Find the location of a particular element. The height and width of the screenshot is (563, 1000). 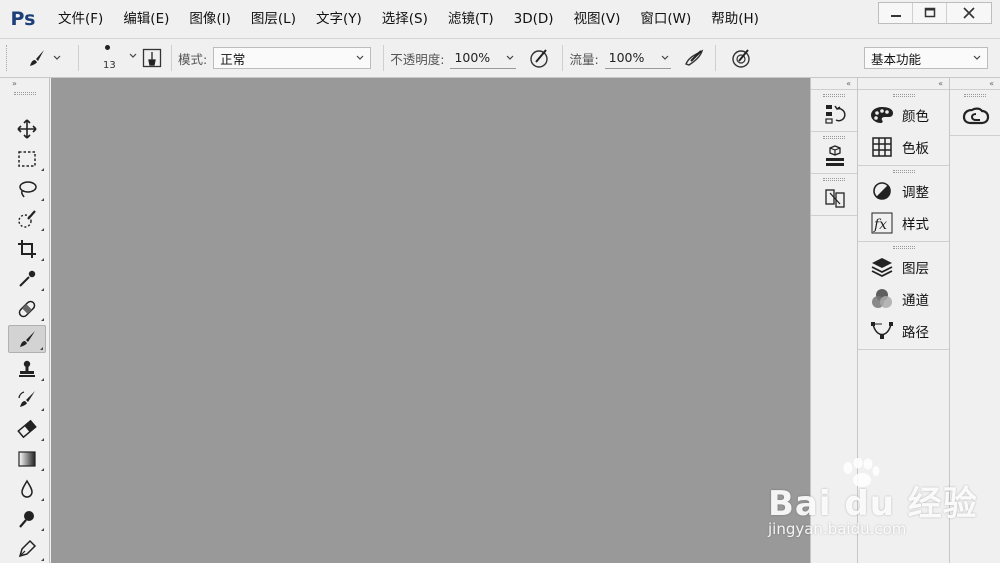

menu-image: 图像(I) is located at coordinates (210, 19).